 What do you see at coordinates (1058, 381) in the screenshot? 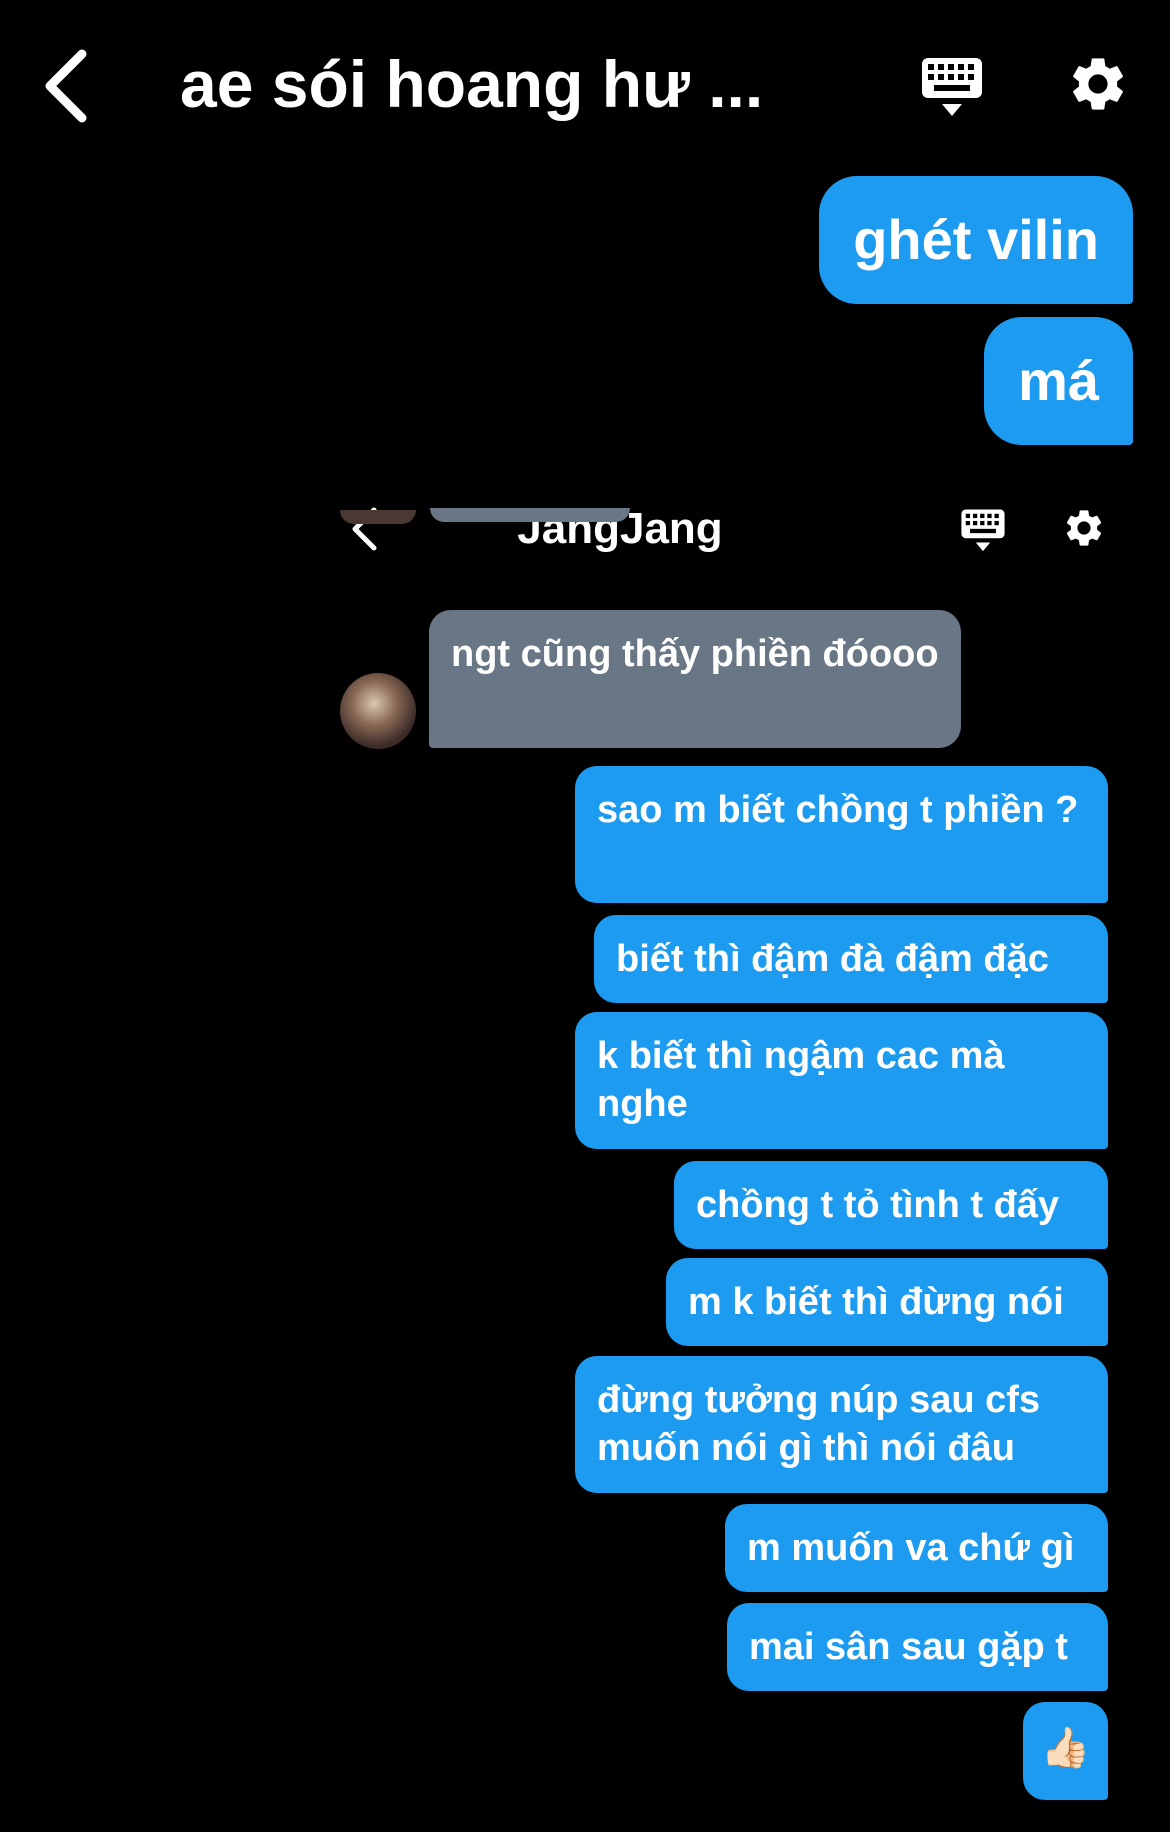
I see `message-bubble-outgoing: má` at bounding box center [1058, 381].